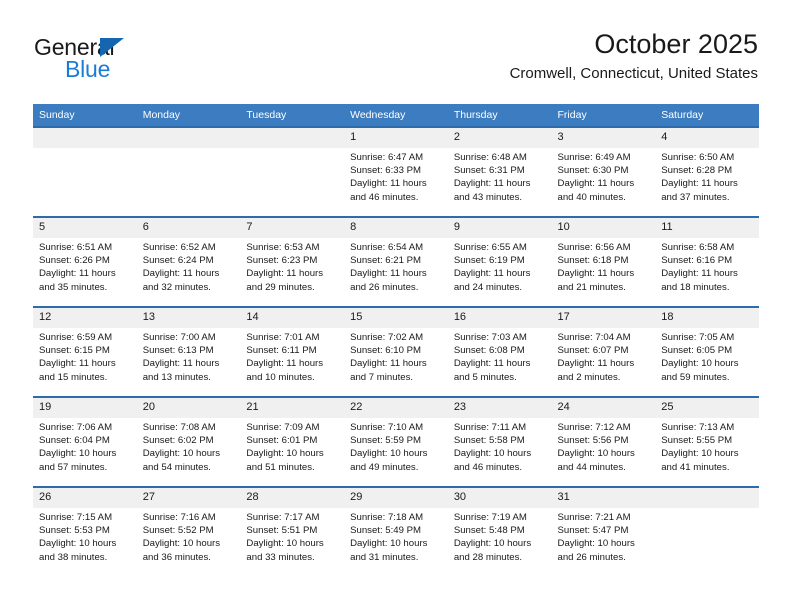 Image resolution: width=792 pixels, height=612 pixels. What do you see at coordinates (387, 517) in the screenshot?
I see `sunrise-text: Sunrise: 7:18 AM` at bounding box center [387, 517].